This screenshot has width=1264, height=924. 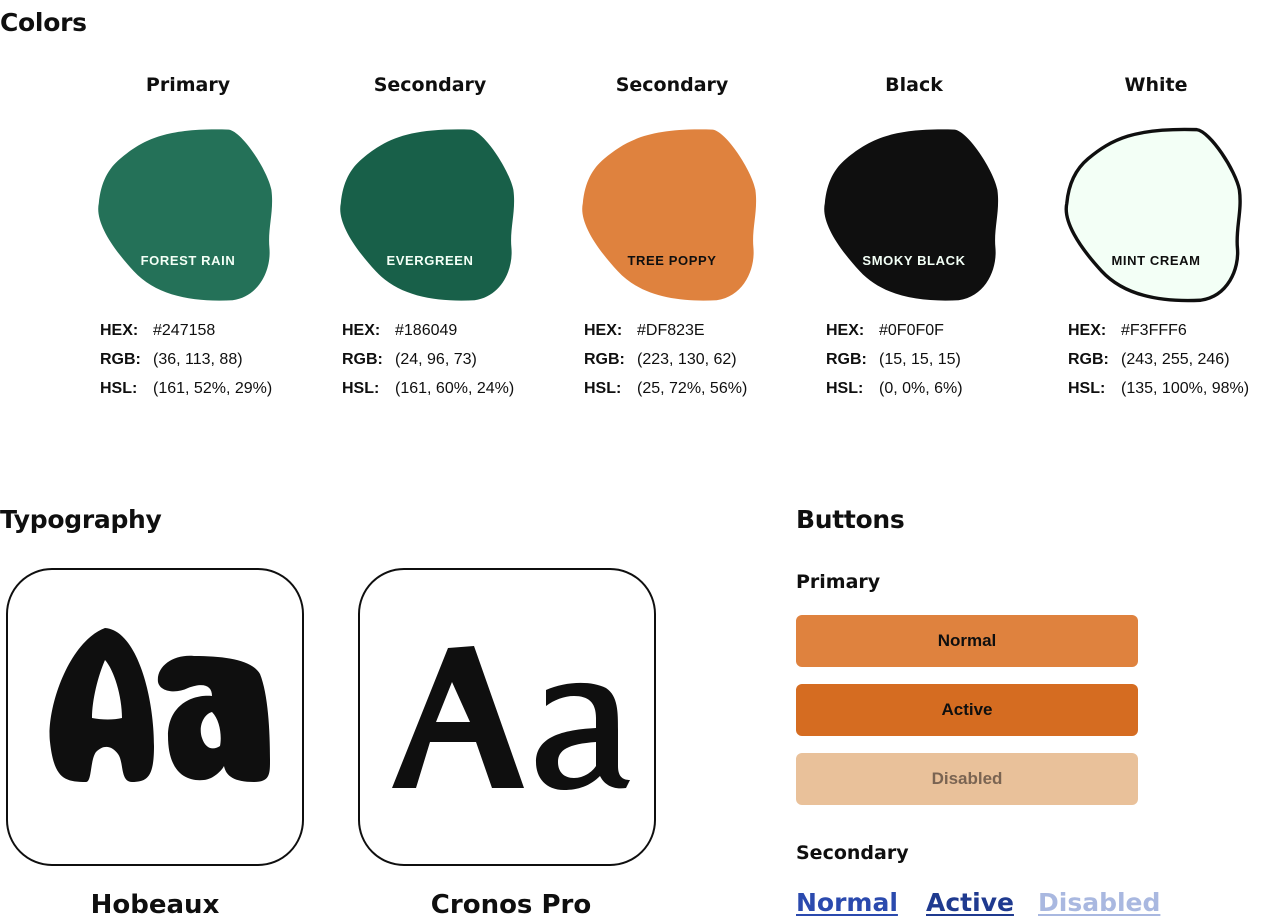 I want to click on color-name: MINT CREAM, so click(x=1156, y=260).